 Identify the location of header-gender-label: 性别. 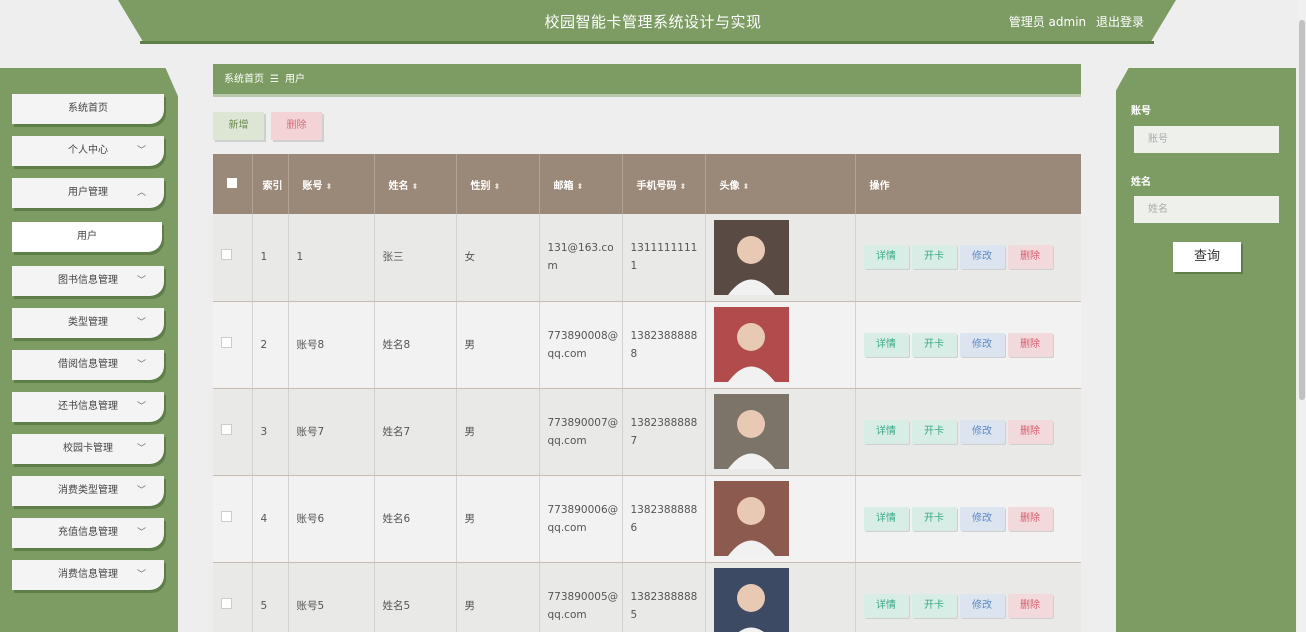
(480, 186).